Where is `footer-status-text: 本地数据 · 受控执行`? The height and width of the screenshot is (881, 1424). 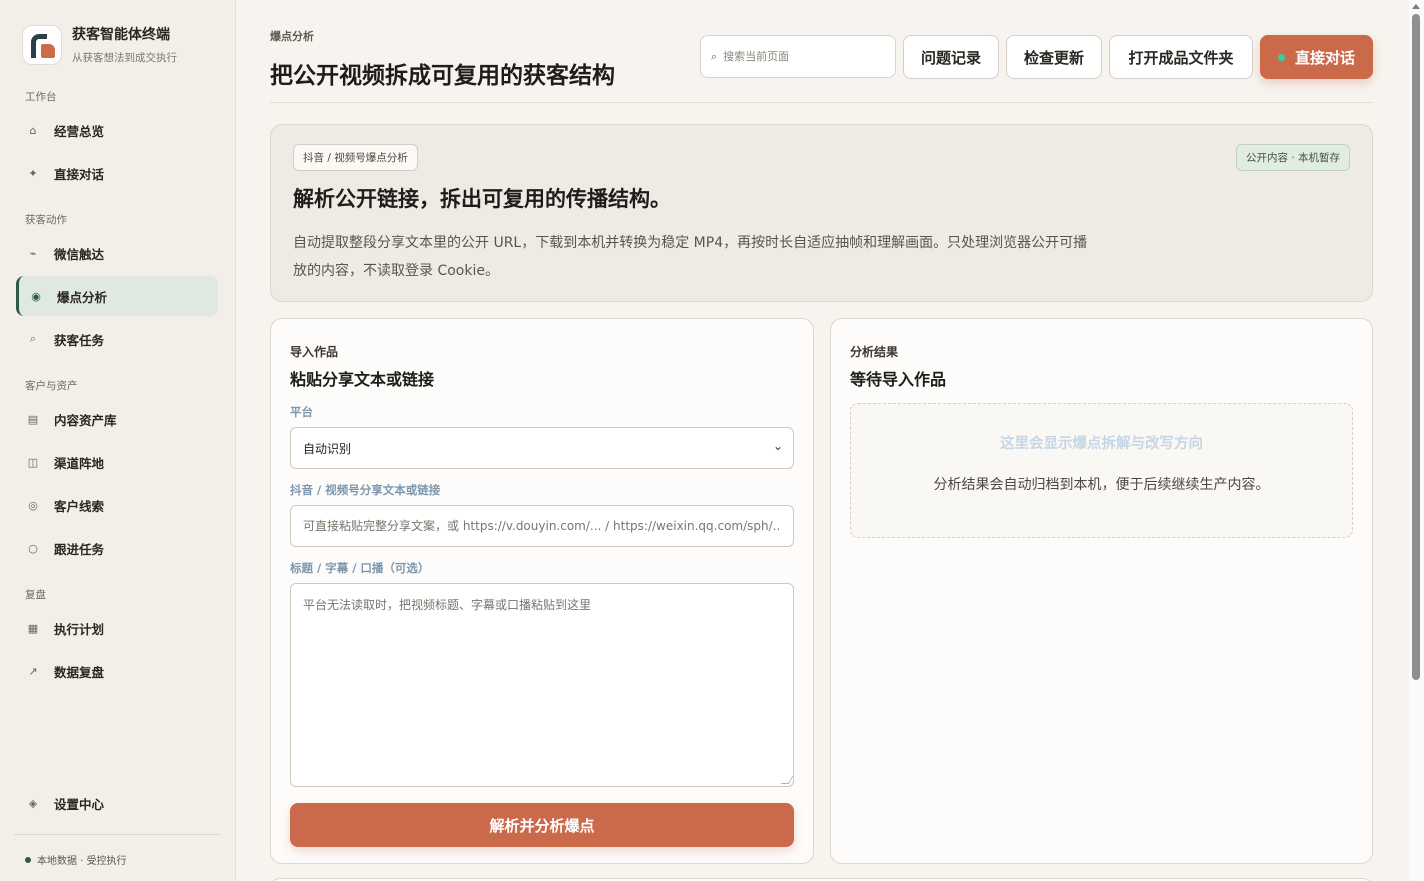 footer-status-text: 本地数据 · 受控执行 is located at coordinates (82, 861).